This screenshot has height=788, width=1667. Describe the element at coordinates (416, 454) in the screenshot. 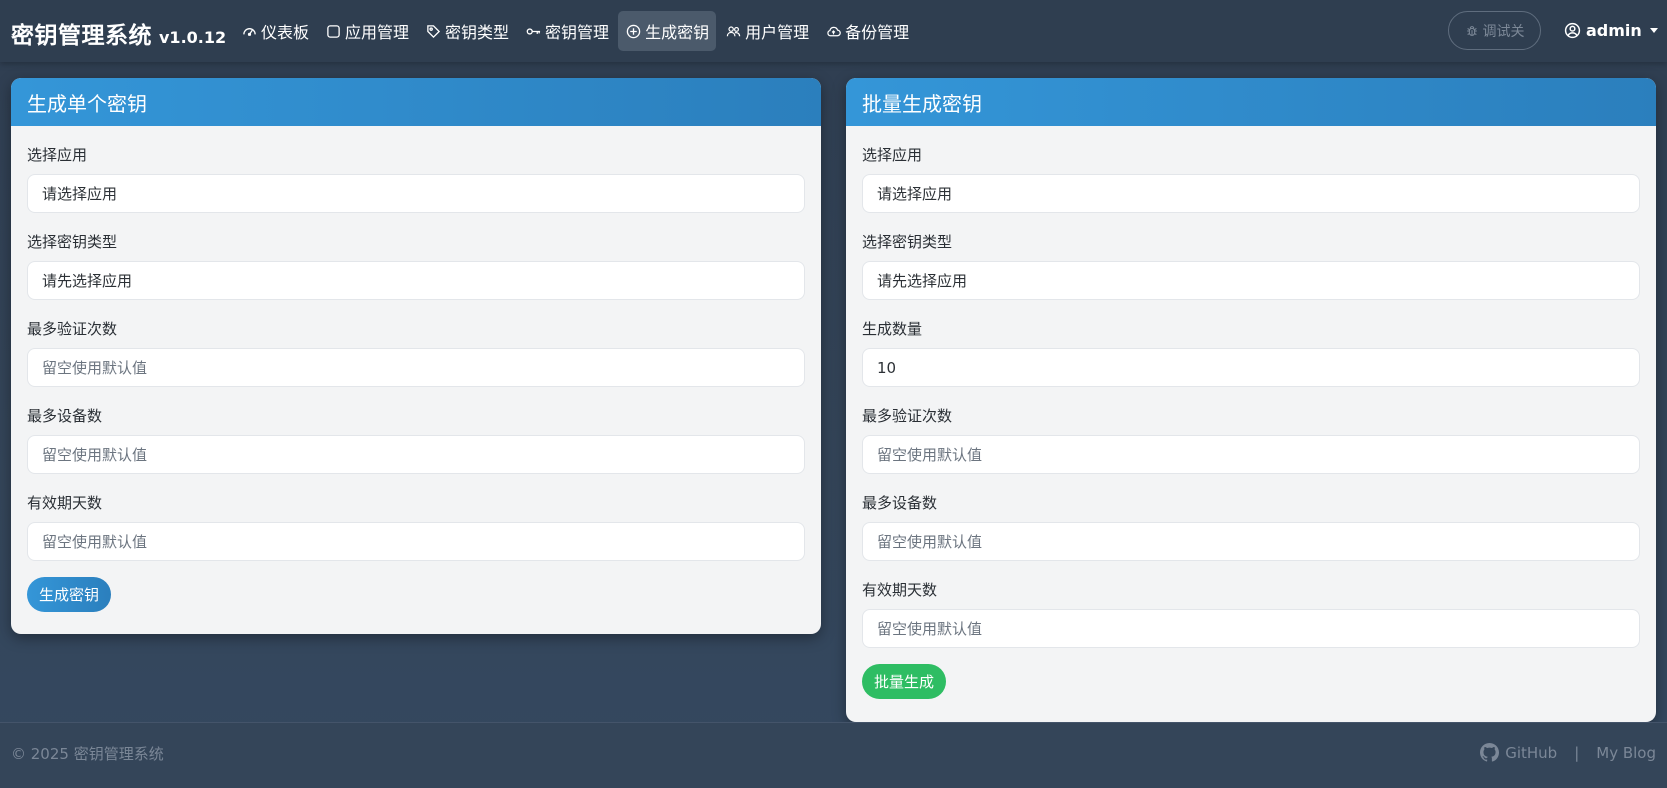

I see `single-max-devices-input: 留空使用默认值` at that location.